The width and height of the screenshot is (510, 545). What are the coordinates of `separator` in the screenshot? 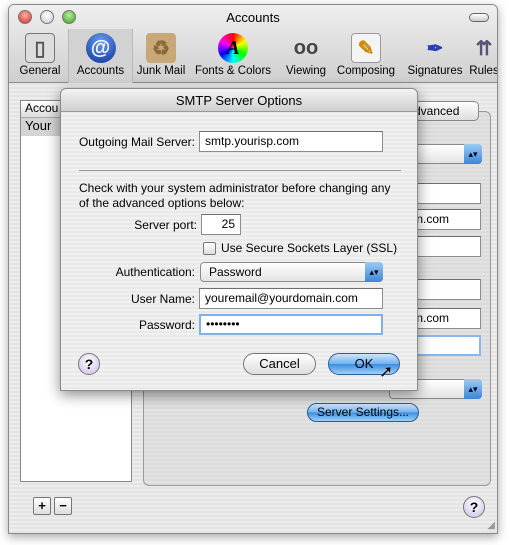 It's located at (240, 170).